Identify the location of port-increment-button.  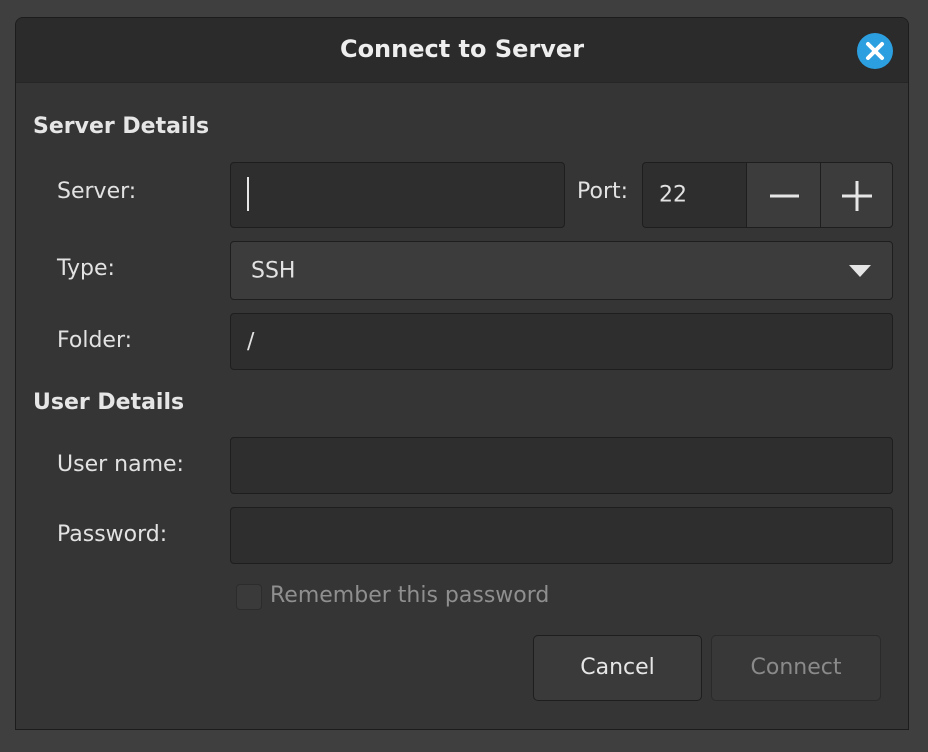
(856, 195).